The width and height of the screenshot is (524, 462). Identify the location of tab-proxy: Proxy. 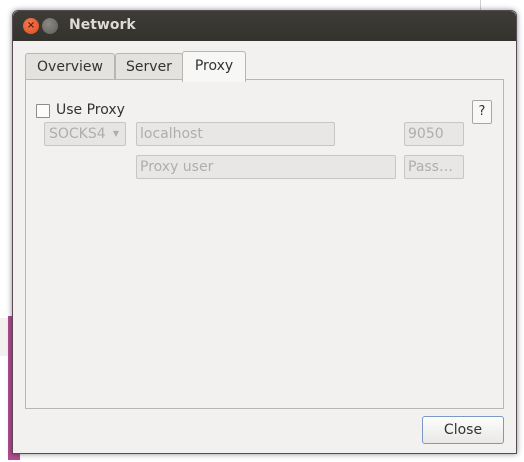
(214, 66).